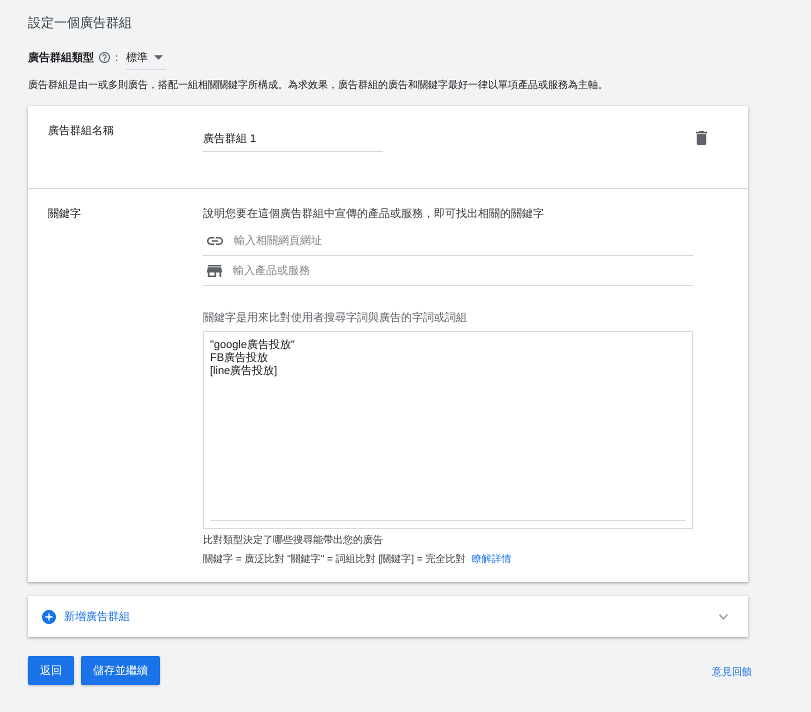 Image resolution: width=811 pixels, height=712 pixels. Describe the element at coordinates (293, 540) in the screenshot. I see `match-type-note: 比對類型決定了哪些搜尋能帶出您的廣告` at that location.